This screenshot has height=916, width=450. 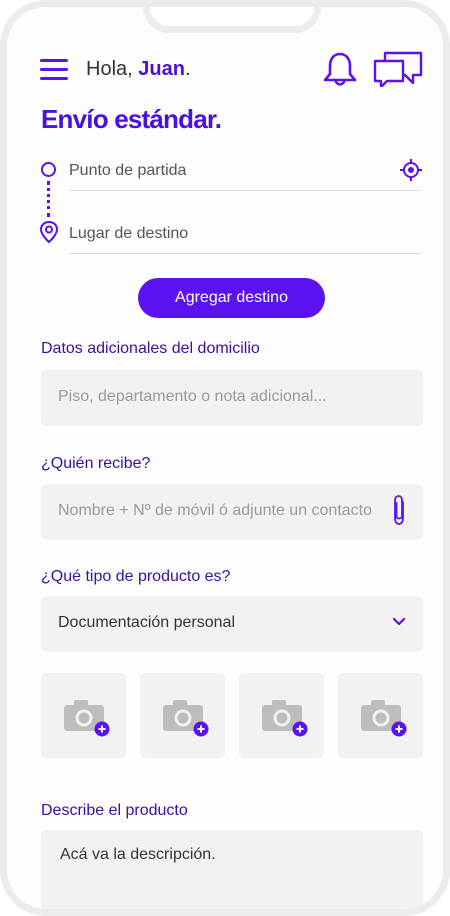 What do you see at coordinates (136, 576) in the screenshot?
I see `product-type-label: ¿Qué tipo de producto es?` at bounding box center [136, 576].